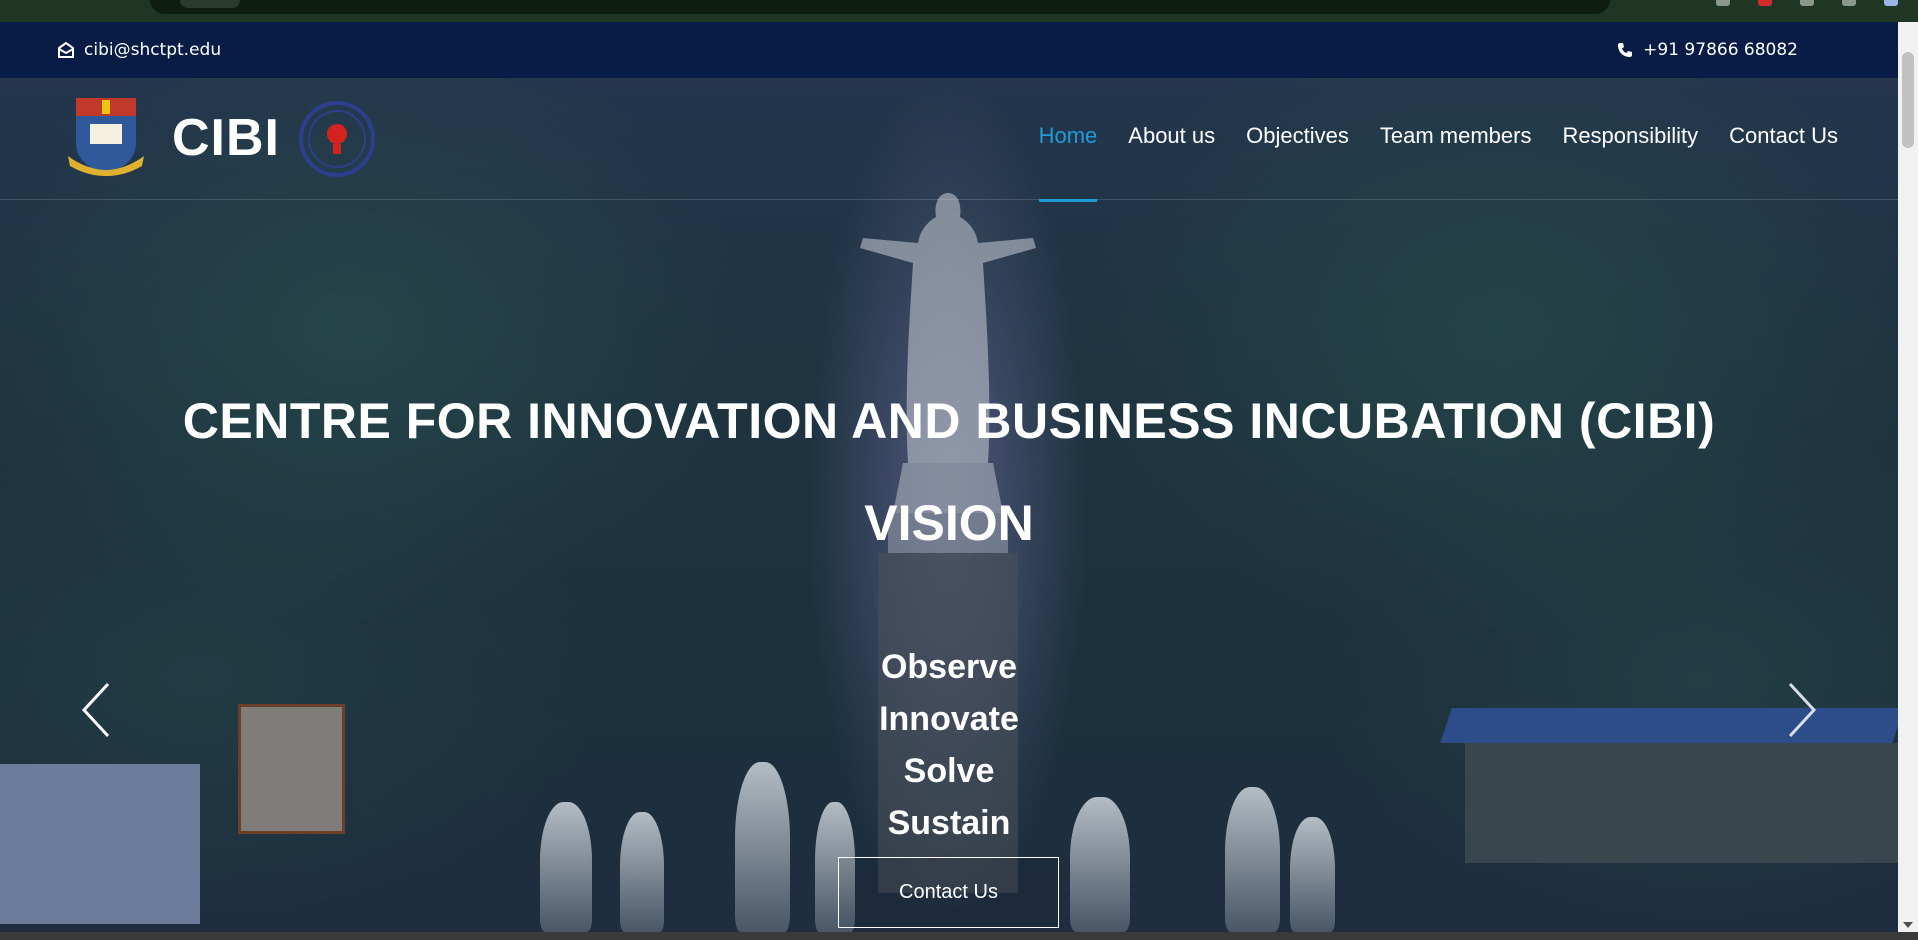  What do you see at coordinates (959, 936) in the screenshot?
I see `window-bottom-edge` at bounding box center [959, 936].